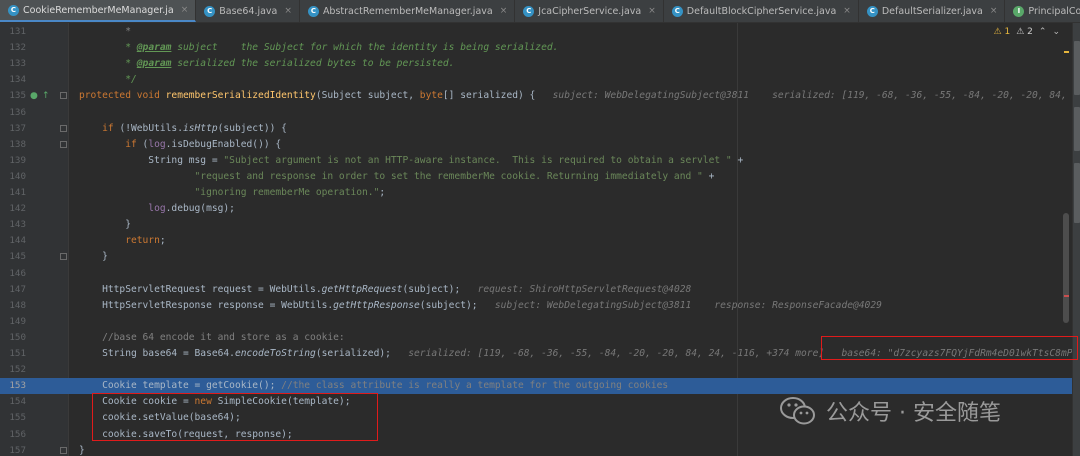 This screenshot has width=1080, height=456. Describe the element at coordinates (15, 354) in the screenshot. I see `line-number: 151` at that location.